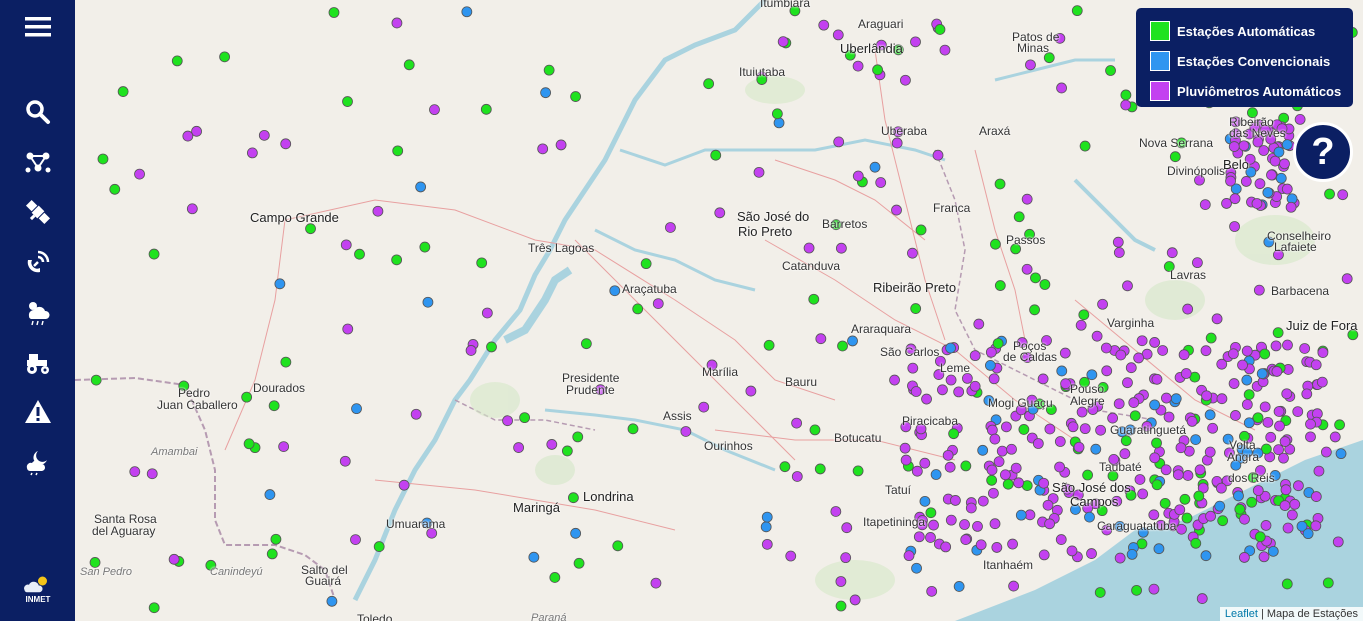 This screenshot has height=621, width=1363. I want to click on leaflet-link: Leaflet, so click(1241, 614).